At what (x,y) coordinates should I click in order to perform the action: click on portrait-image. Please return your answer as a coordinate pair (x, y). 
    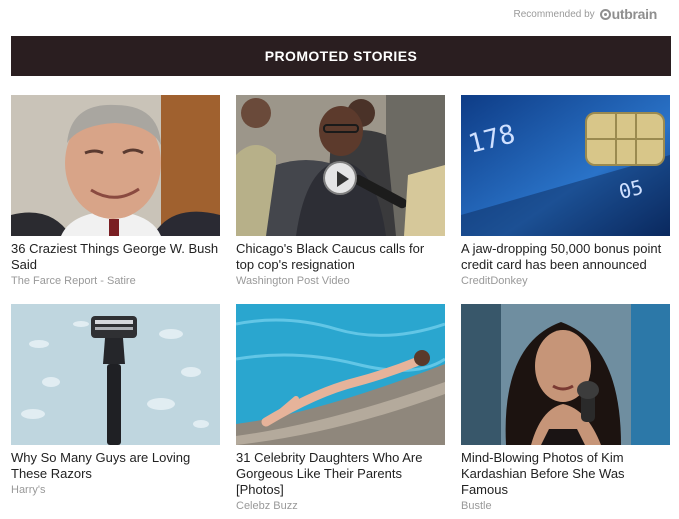
    Looking at the image, I should click on (115, 165).